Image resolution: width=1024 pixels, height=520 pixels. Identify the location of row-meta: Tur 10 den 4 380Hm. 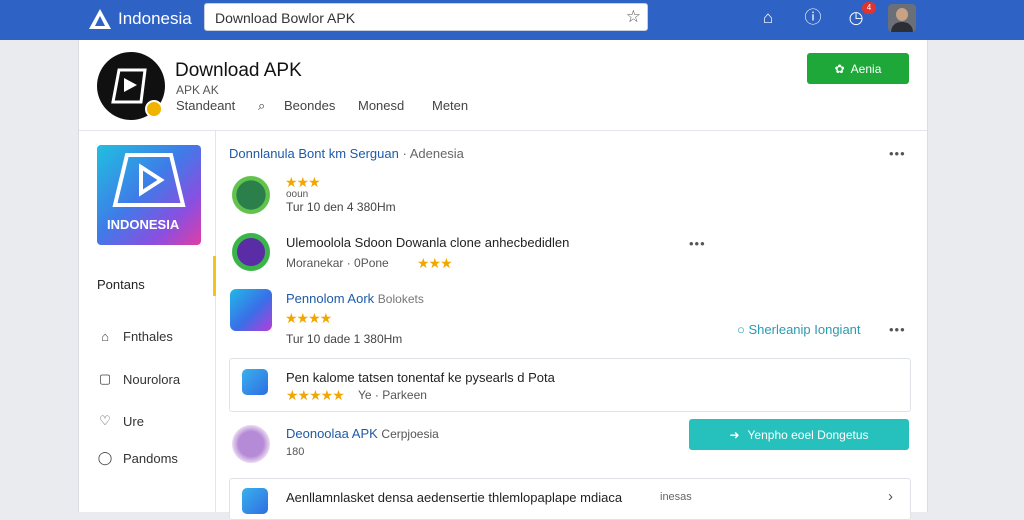
(341, 207).